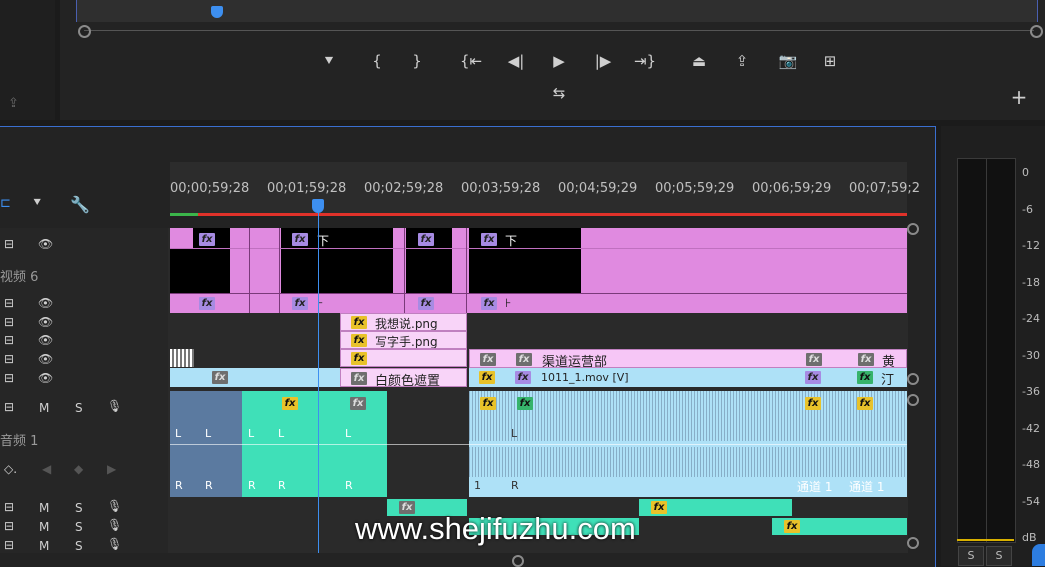  Describe the element at coordinates (9, 359) in the screenshot. I see `toggle-sync-v2: ⊟` at that location.